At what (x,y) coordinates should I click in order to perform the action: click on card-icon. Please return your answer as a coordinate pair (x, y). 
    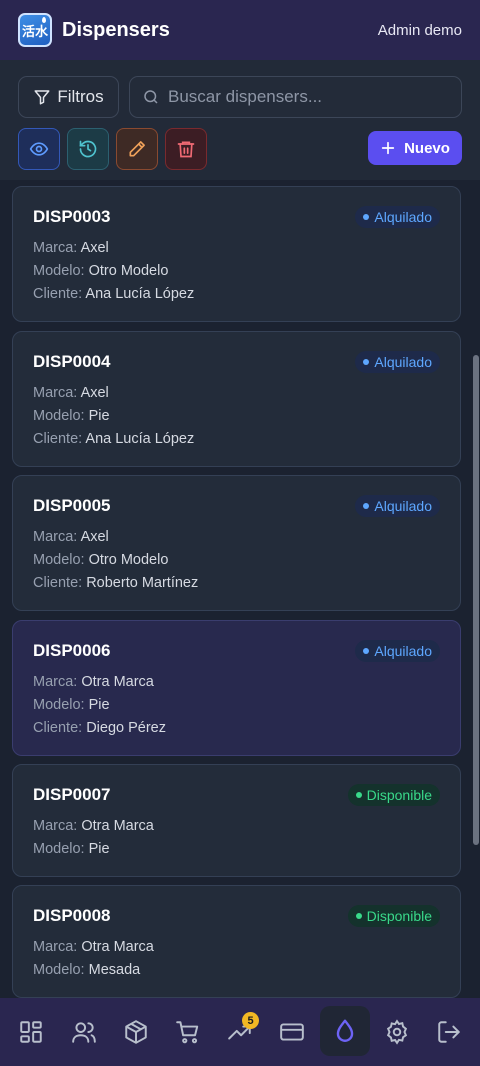
    Looking at the image, I should click on (292, 1032).